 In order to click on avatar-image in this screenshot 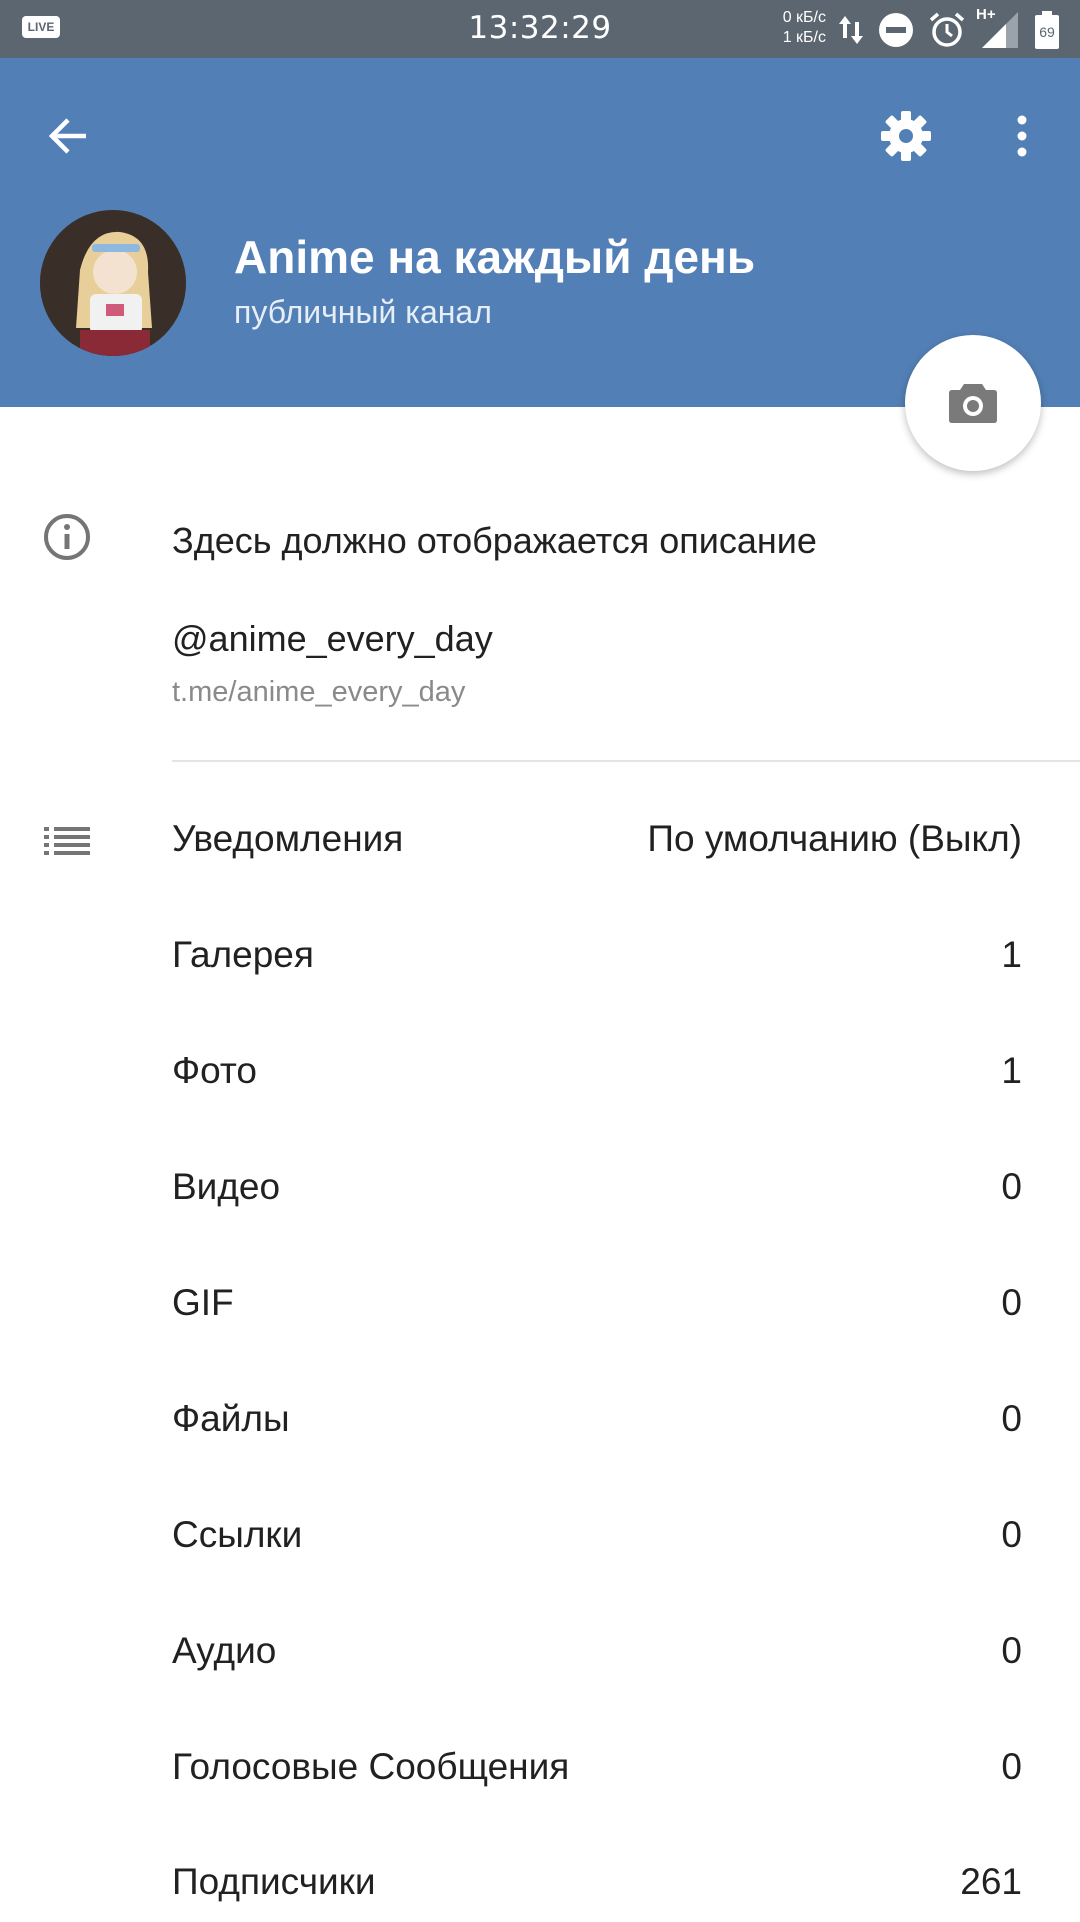, I will do `click(113, 283)`.